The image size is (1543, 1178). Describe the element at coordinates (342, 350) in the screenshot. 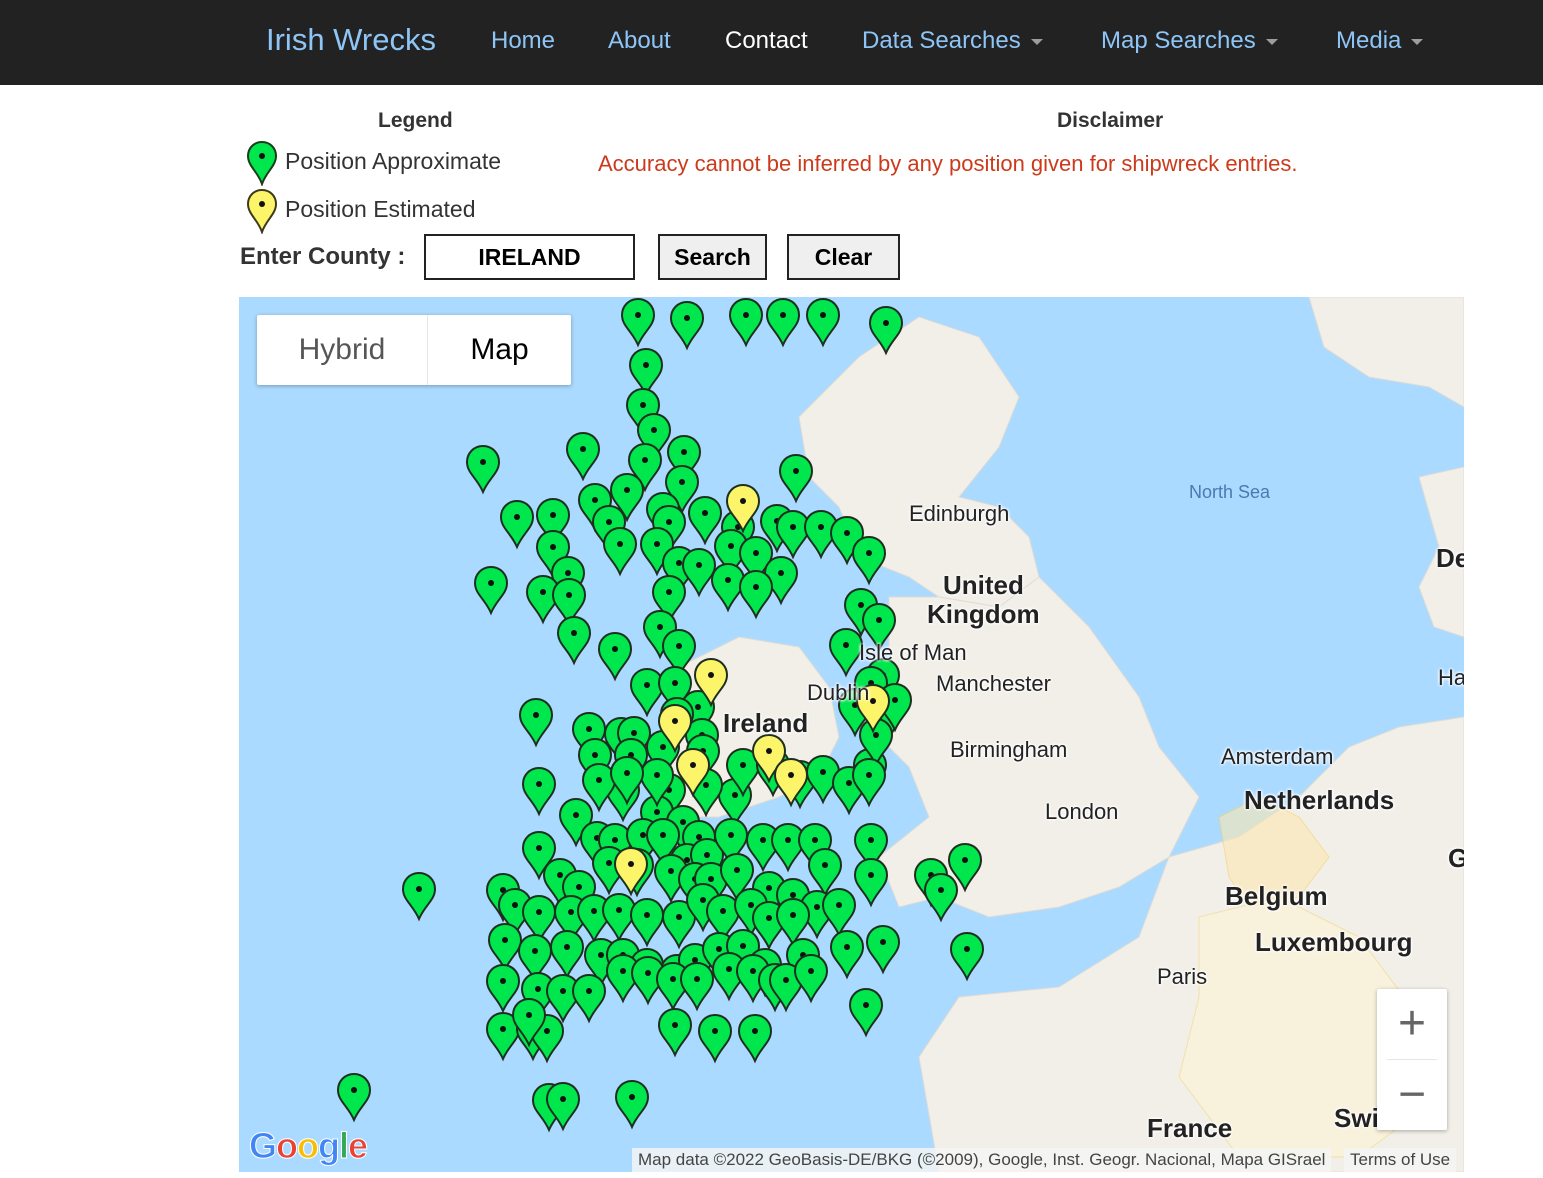

I see `map-type-hybrid-button: Hybrid` at that location.